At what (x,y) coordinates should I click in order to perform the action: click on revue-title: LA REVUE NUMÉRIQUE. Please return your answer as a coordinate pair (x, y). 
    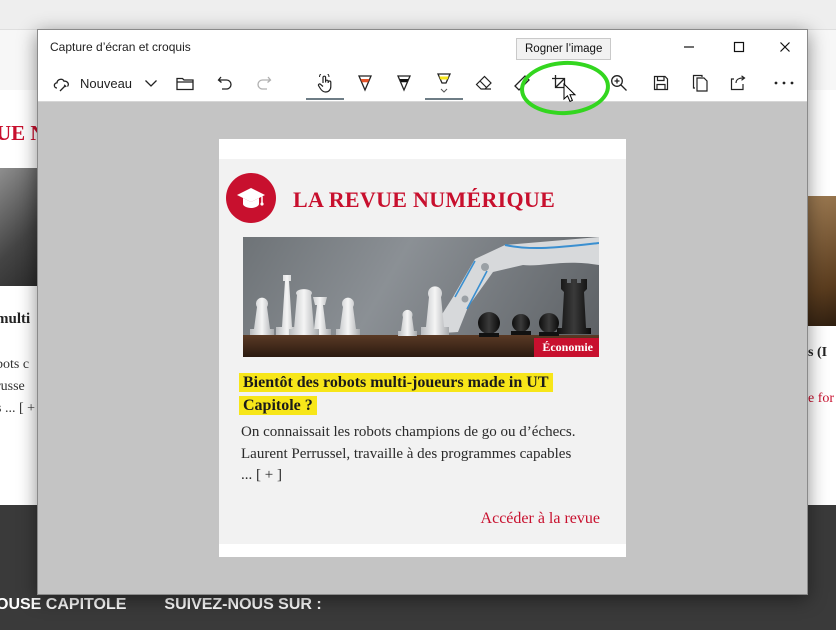
    Looking at the image, I should click on (424, 199).